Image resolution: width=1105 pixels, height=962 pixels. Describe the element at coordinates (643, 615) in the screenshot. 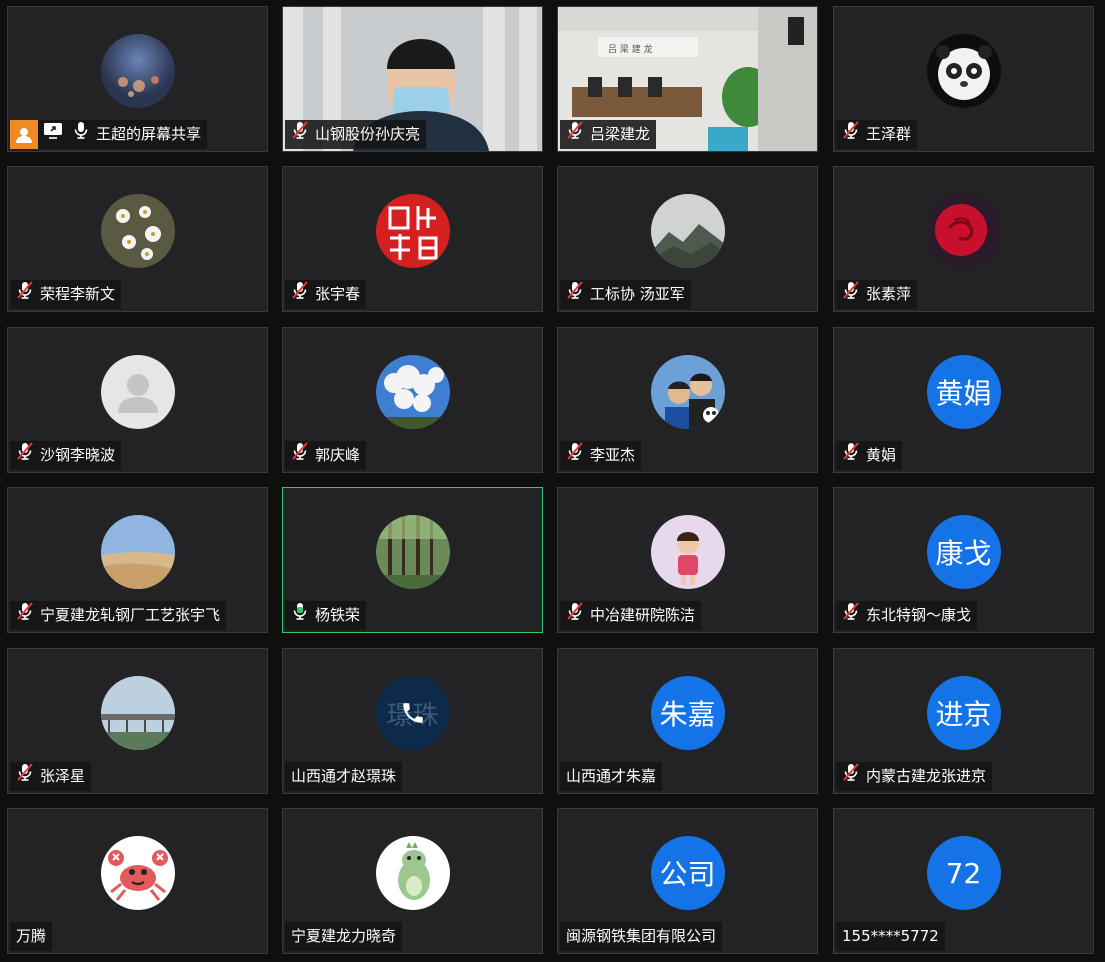

I see `participant-name: 中冶建研院陈洁` at that location.